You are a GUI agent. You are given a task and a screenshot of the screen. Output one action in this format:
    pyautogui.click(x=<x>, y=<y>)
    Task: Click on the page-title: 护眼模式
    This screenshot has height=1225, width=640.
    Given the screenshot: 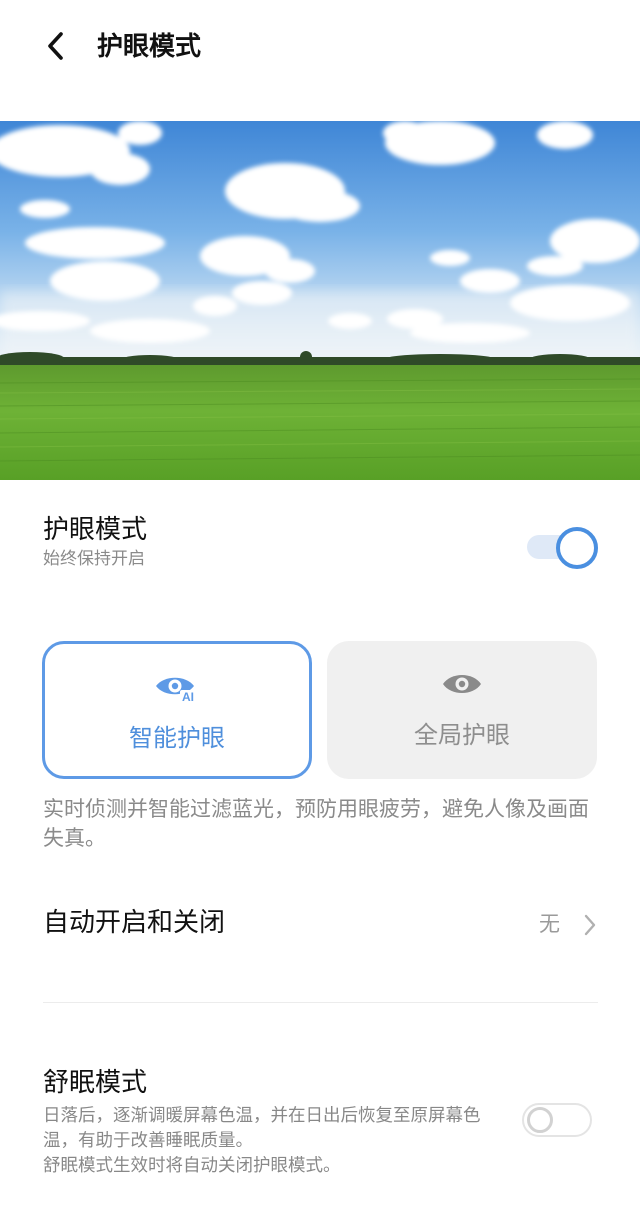 What is the action you would take?
    pyautogui.click(x=149, y=47)
    